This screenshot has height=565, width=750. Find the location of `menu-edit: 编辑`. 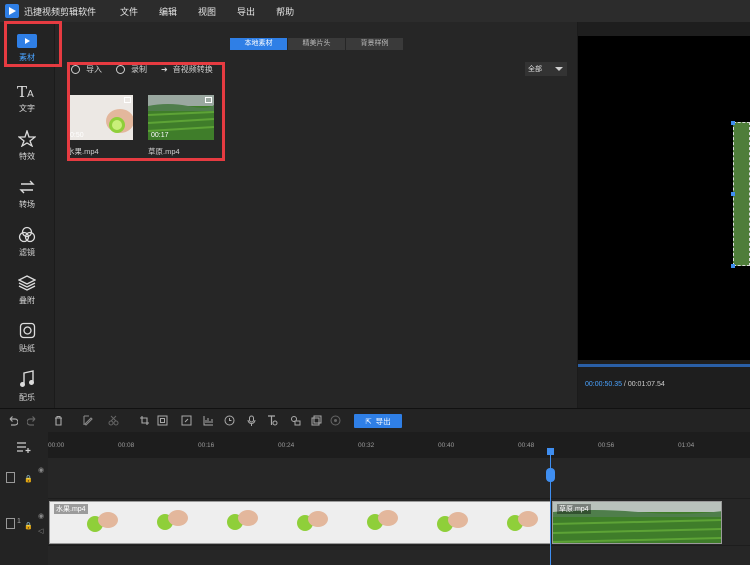

menu-edit: 编辑 is located at coordinates (168, 11).